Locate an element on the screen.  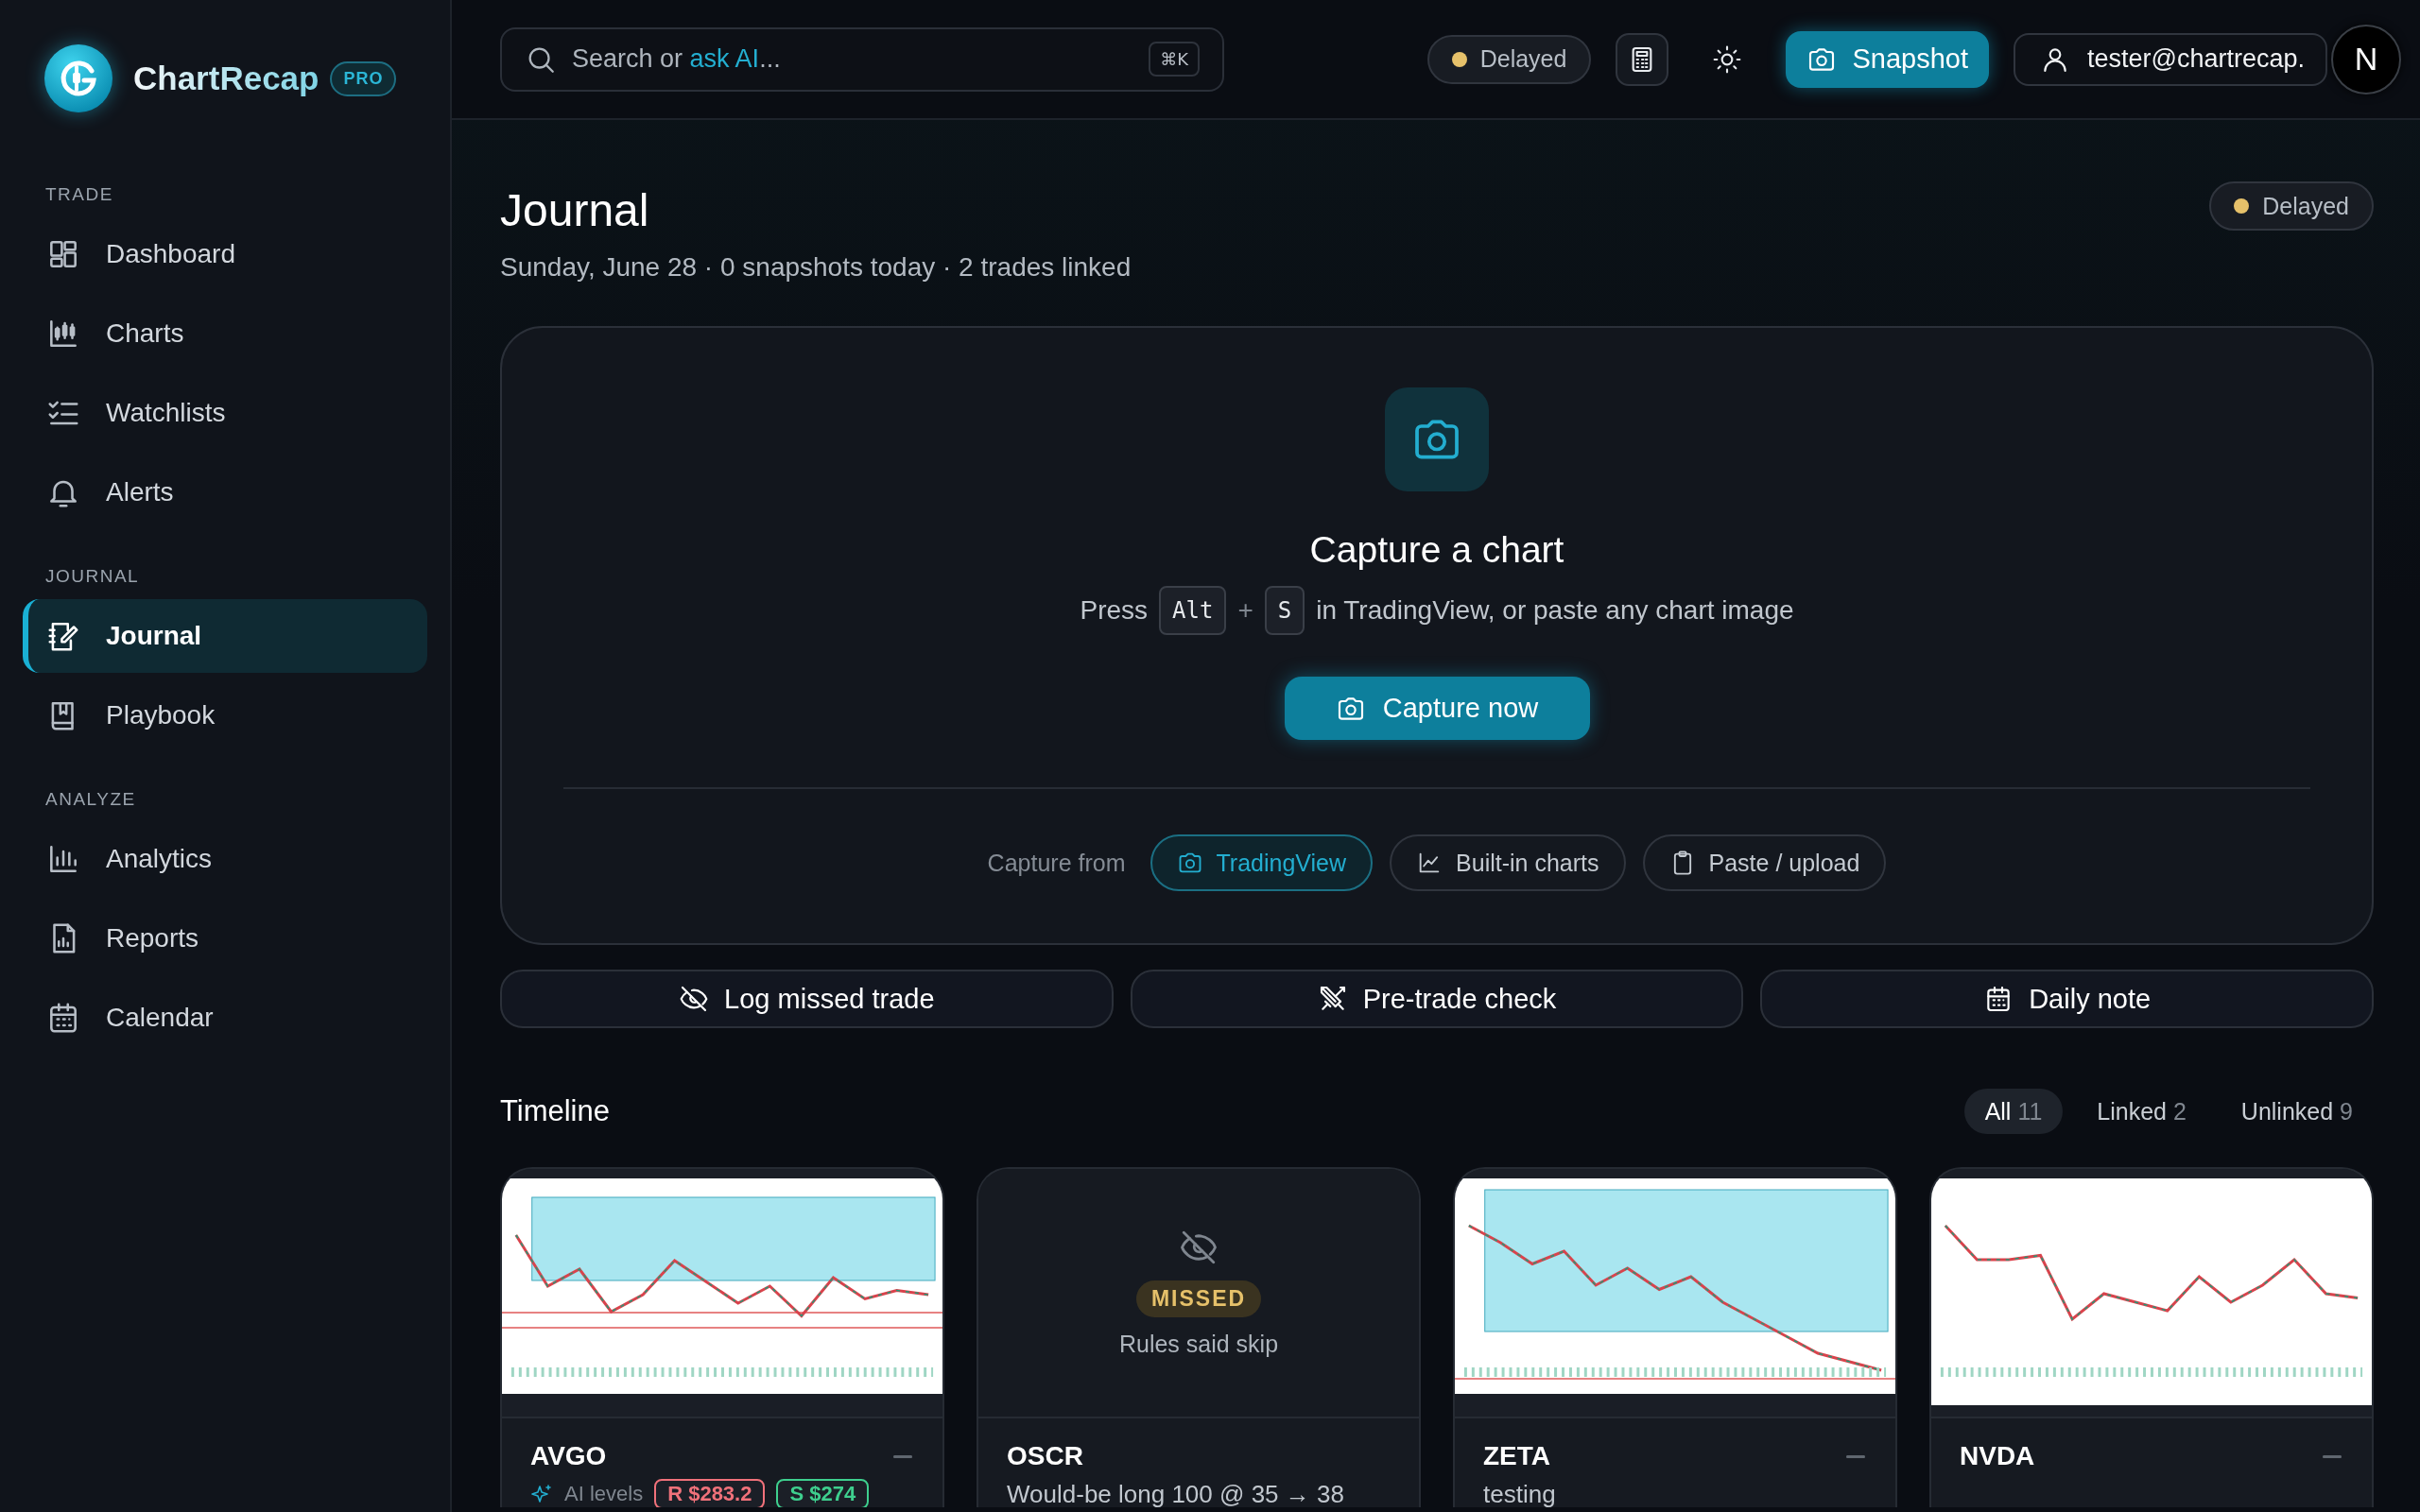
hint-text: in TradingView, or paste any chart image is located at coordinates (1555, 610).